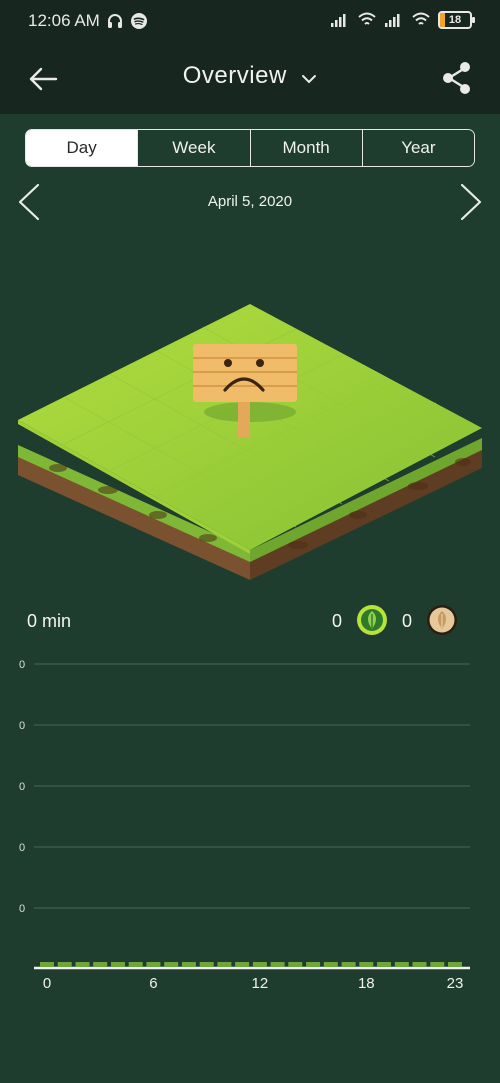  I want to click on x-tick-label: 12, so click(260, 983).